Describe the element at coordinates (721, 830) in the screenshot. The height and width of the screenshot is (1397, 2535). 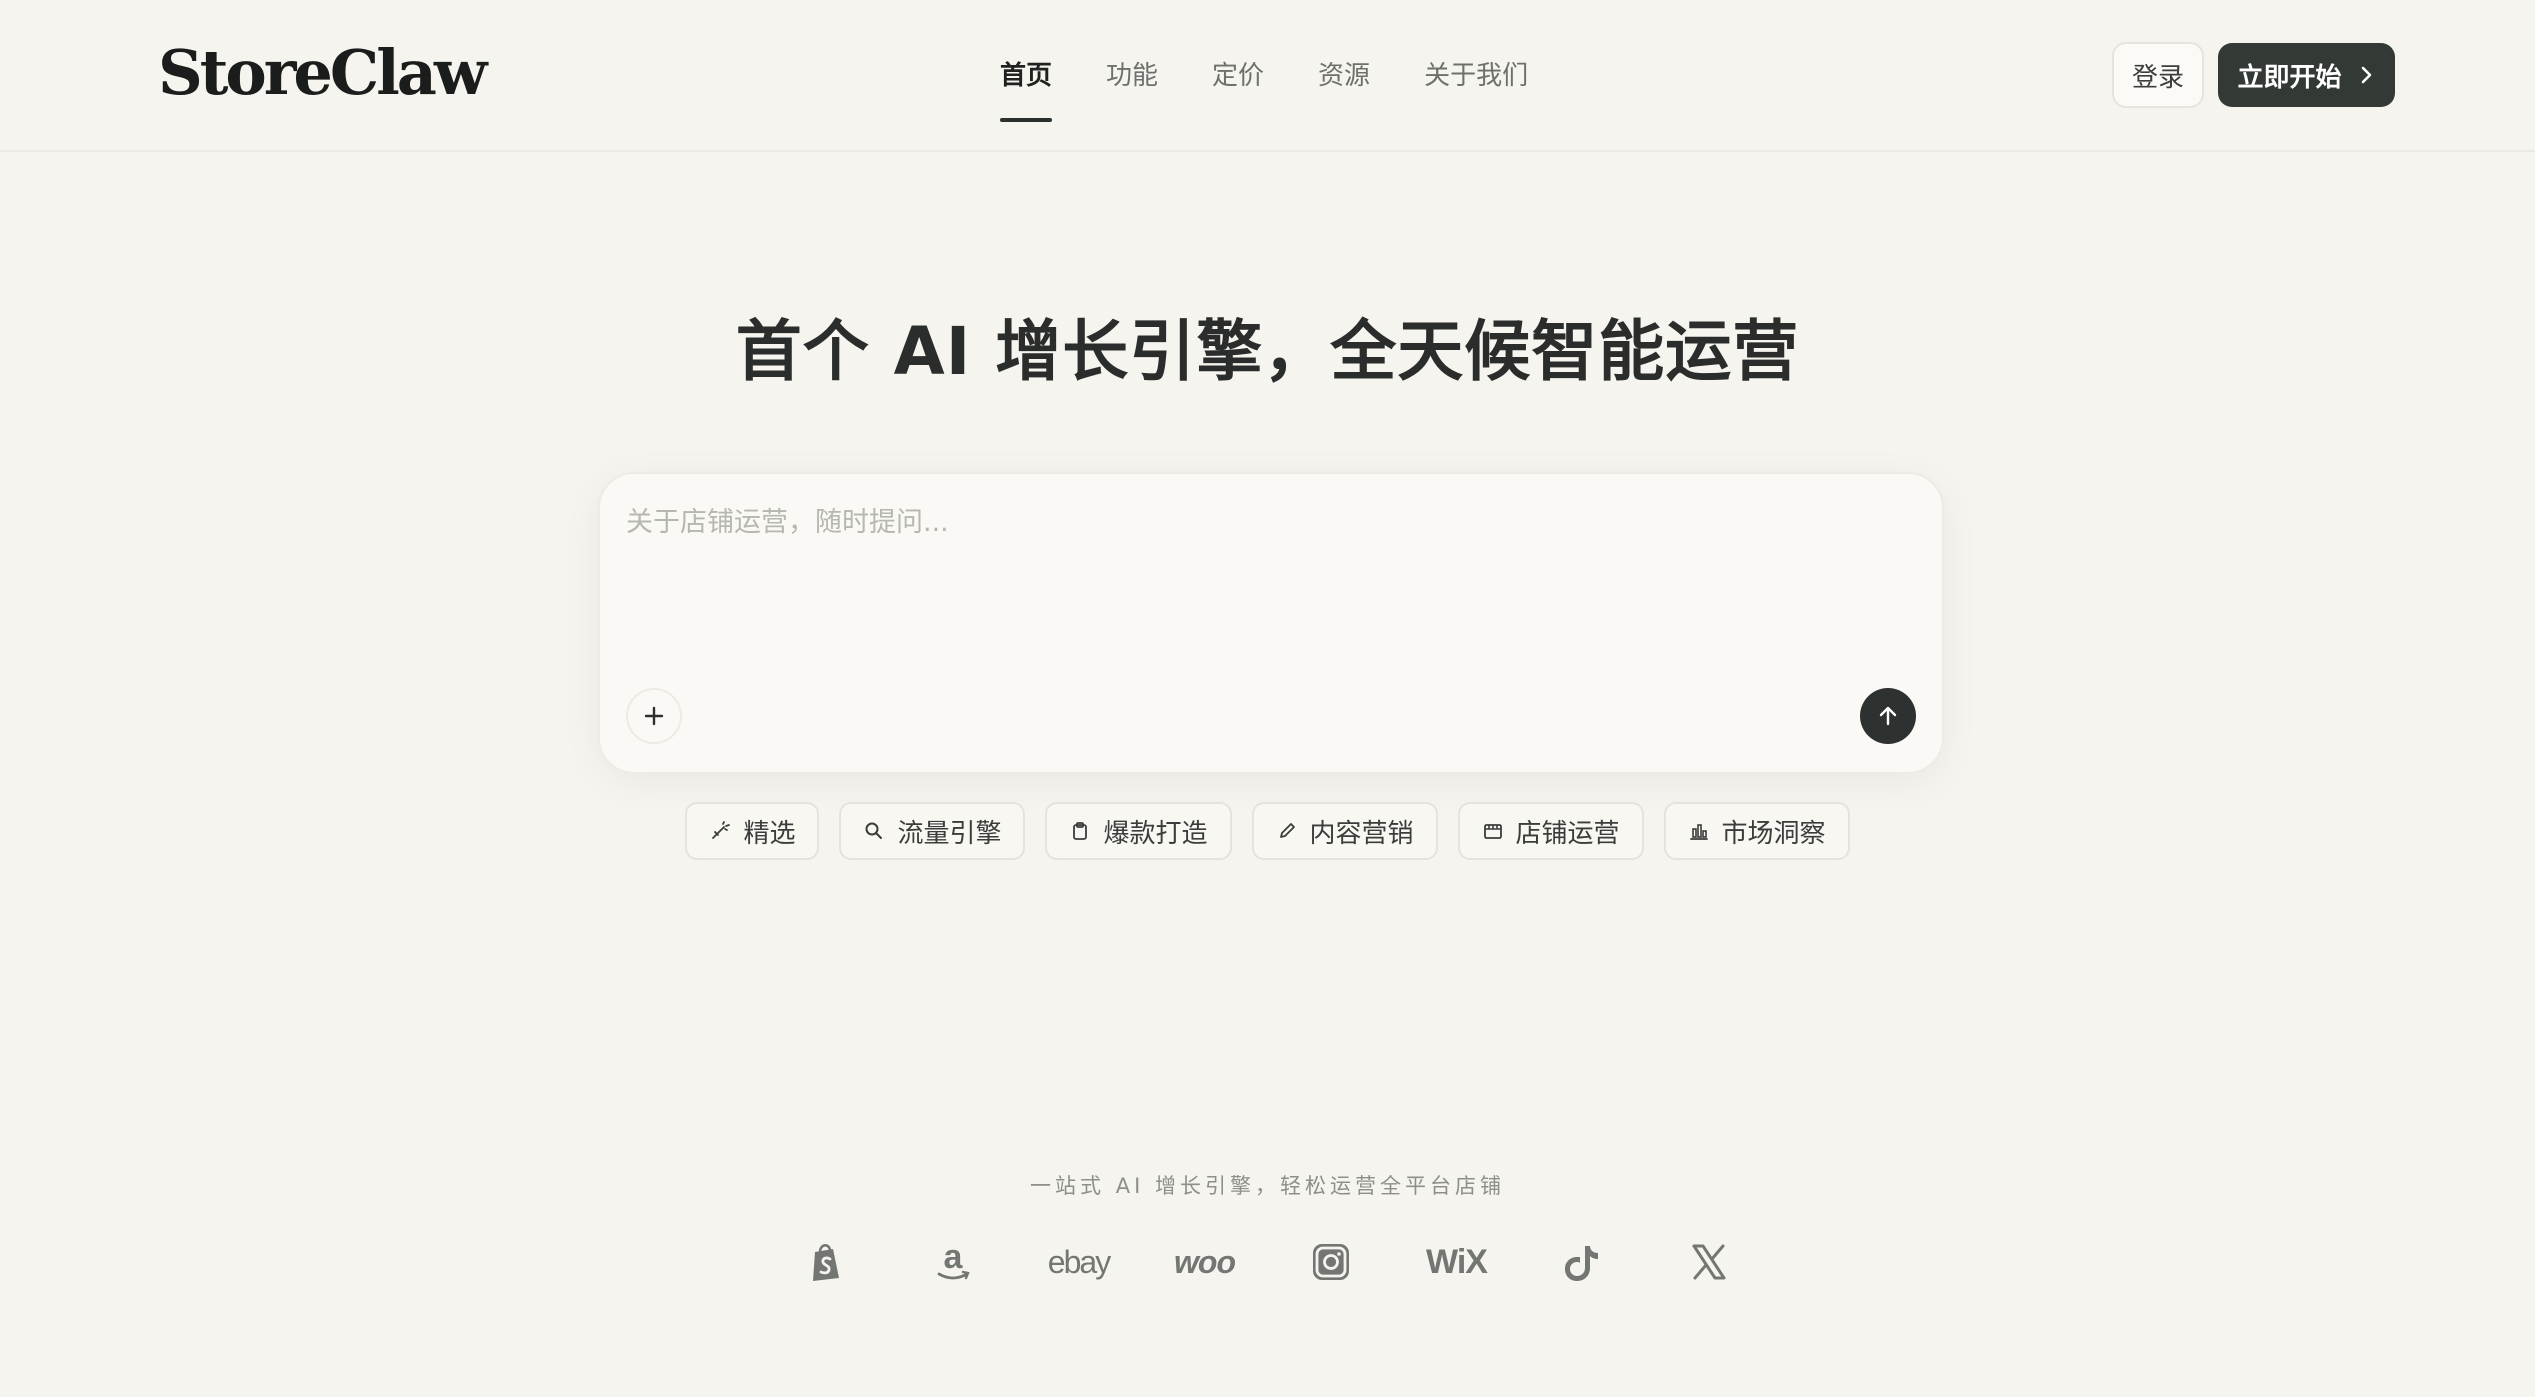
I see `sparkle-pen-icon` at that location.